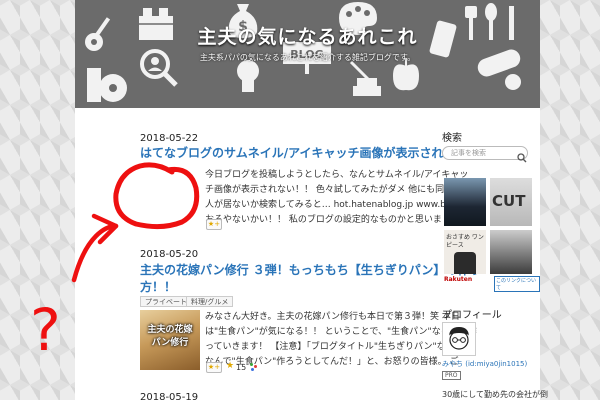  Describe the element at coordinates (45, 330) in the screenshot. I see `annotation-question-mark: ?` at that location.